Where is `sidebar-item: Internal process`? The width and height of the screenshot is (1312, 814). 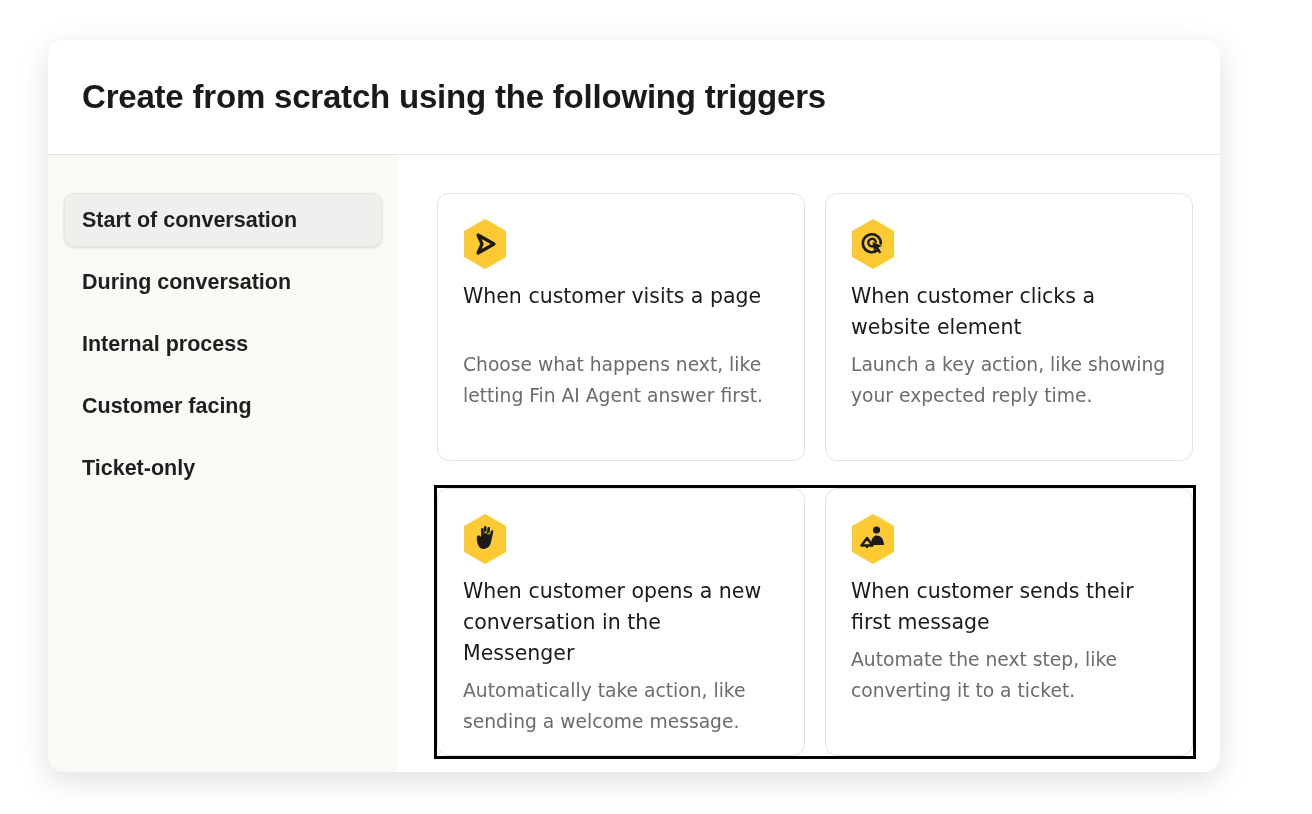 sidebar-item: Internal process is located at coordinates (223, 344).